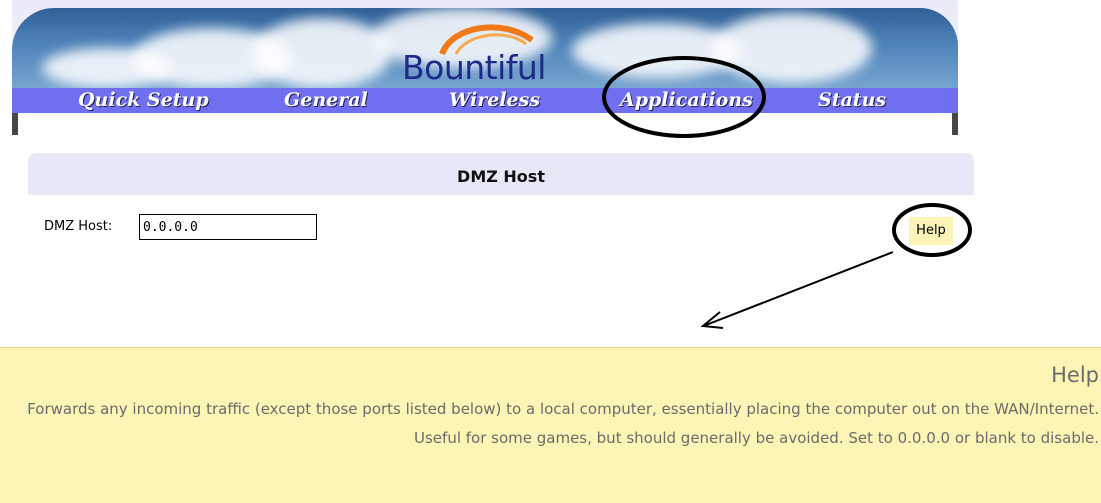 The image size is (1101, 503). I want to click on nav-wireless: Wireless, so click(494, 100).